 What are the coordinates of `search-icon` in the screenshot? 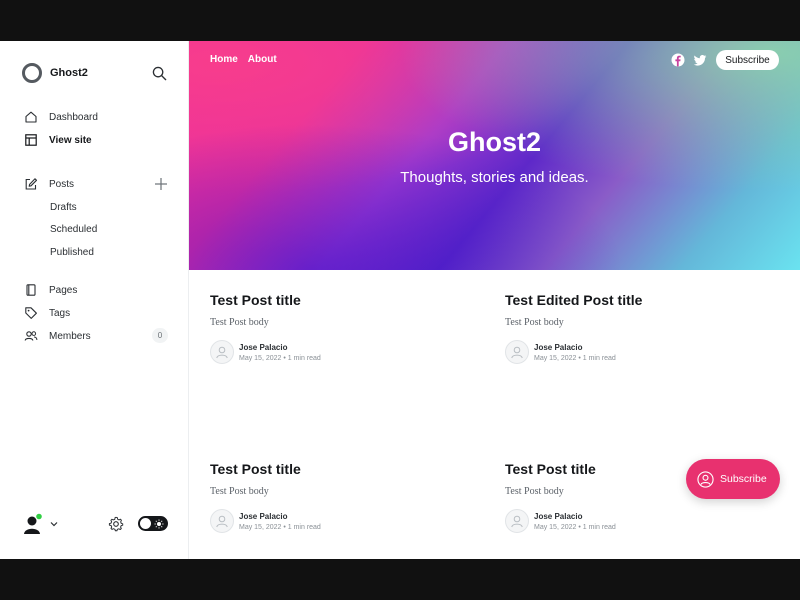 It's located at (159, 73).